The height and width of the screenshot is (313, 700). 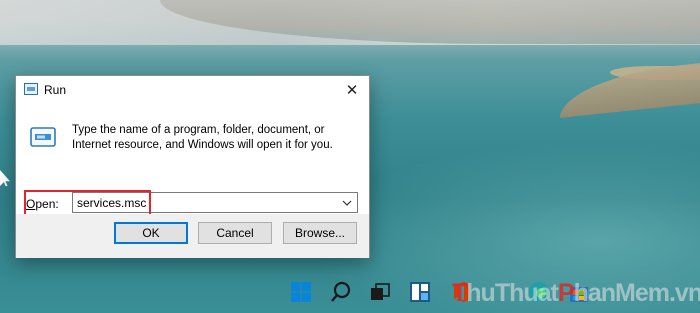 I want to click on widgets-icon, so click(x=420, y=292).